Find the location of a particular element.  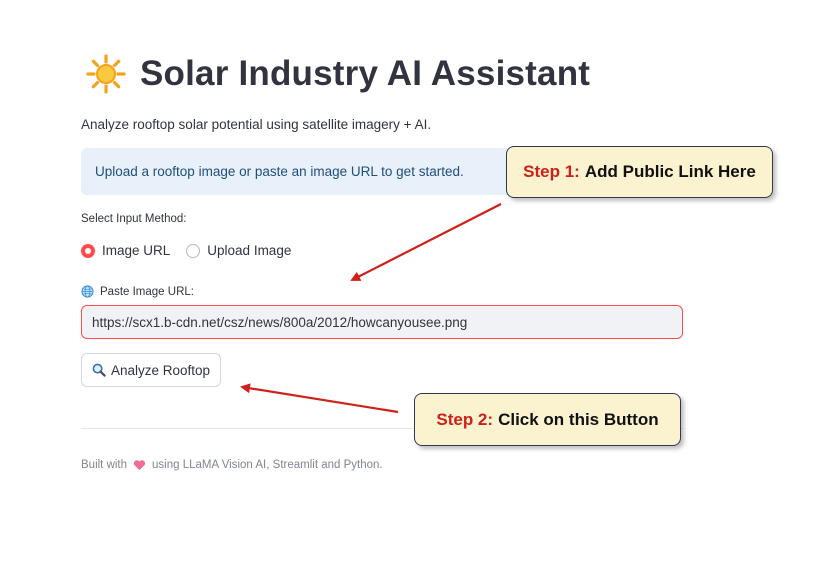

step2-callout: Step 2: Click on this Button is located at coordinates (547, 419).